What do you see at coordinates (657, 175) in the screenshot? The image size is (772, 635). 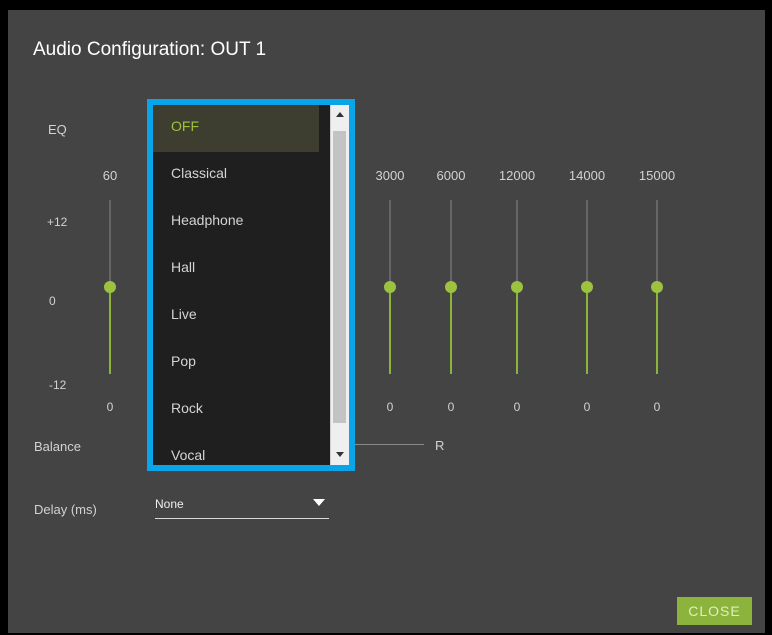 I see `eq-band-freq: 15000` at bounding box center [657, 175].